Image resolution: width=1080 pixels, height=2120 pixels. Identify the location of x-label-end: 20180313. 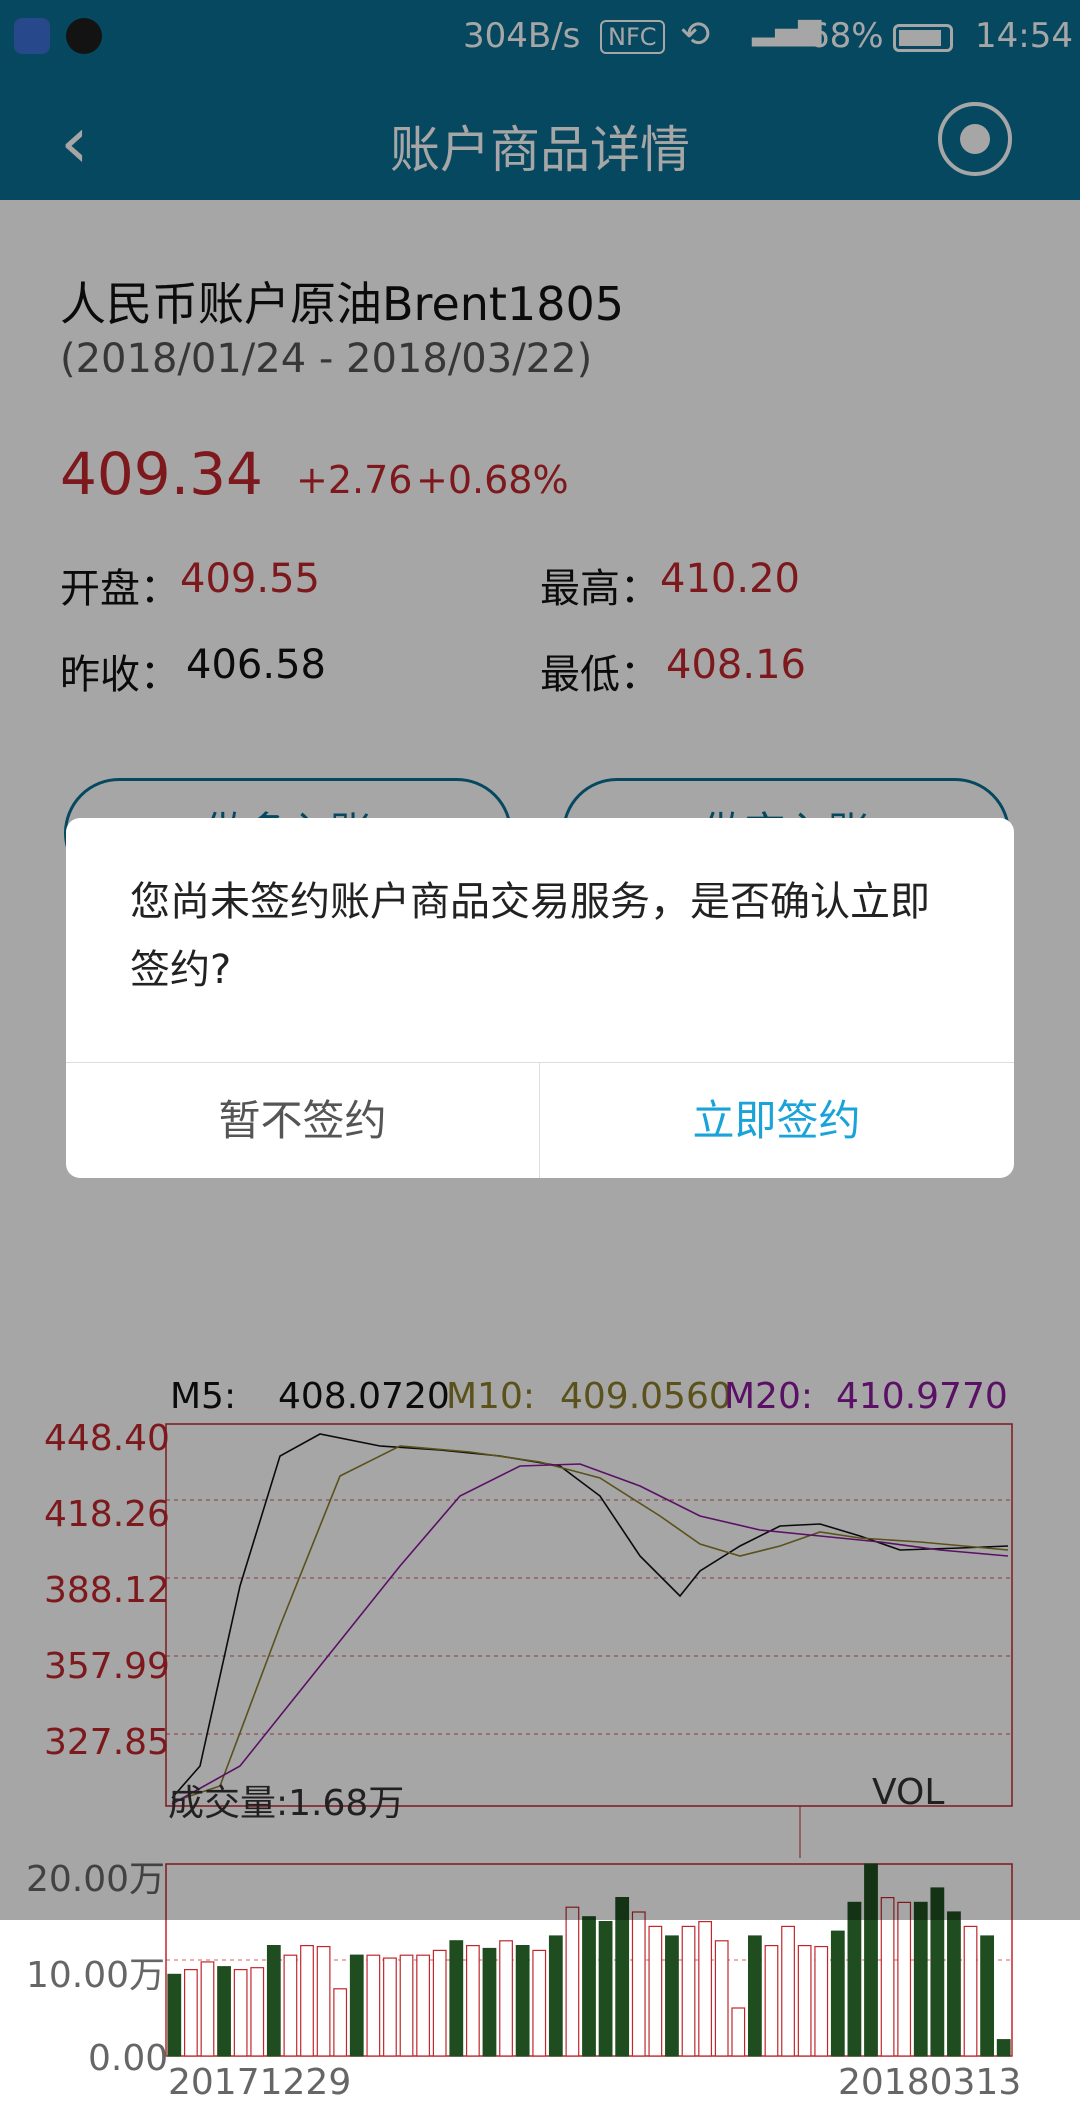
(930, 2082).